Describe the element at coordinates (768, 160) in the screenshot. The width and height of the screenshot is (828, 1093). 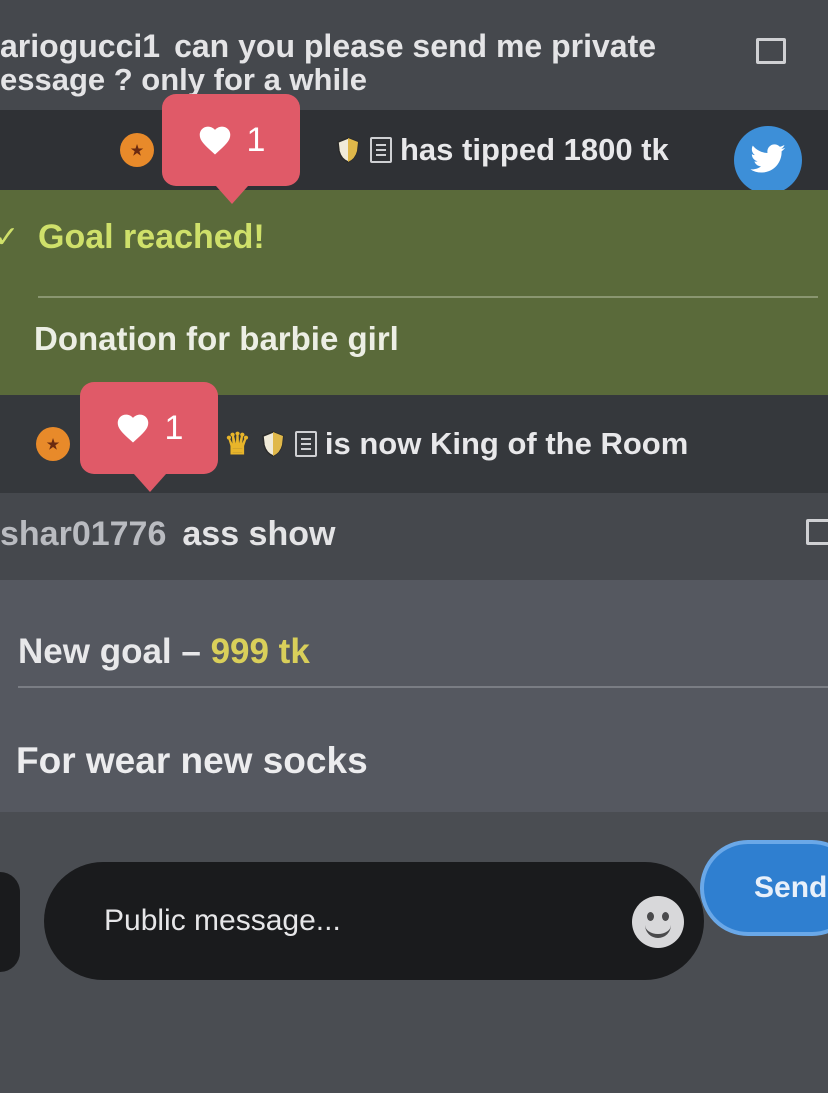
I see `twitter-icon` at that location.